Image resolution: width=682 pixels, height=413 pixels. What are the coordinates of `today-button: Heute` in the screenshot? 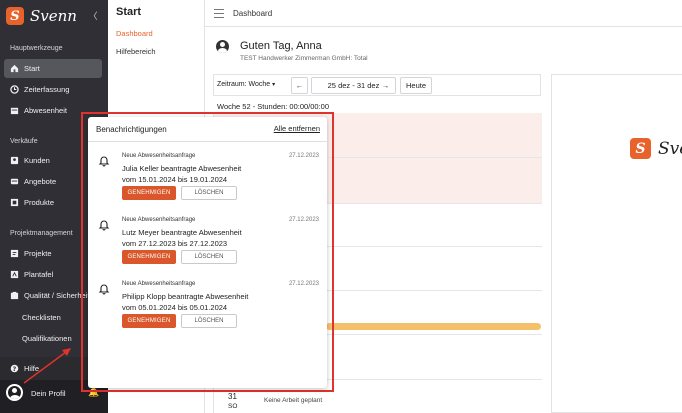 It's located at (416, 85).